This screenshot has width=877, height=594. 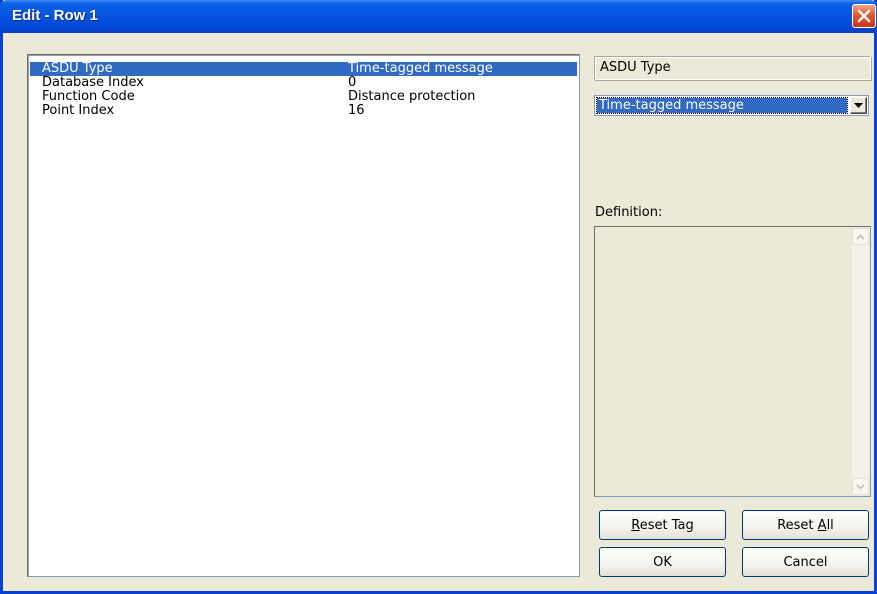 What do you see at coordinates (78, 110) in the screenshot?
I see `property-name: Point Index` at bounding box center [78, 110].